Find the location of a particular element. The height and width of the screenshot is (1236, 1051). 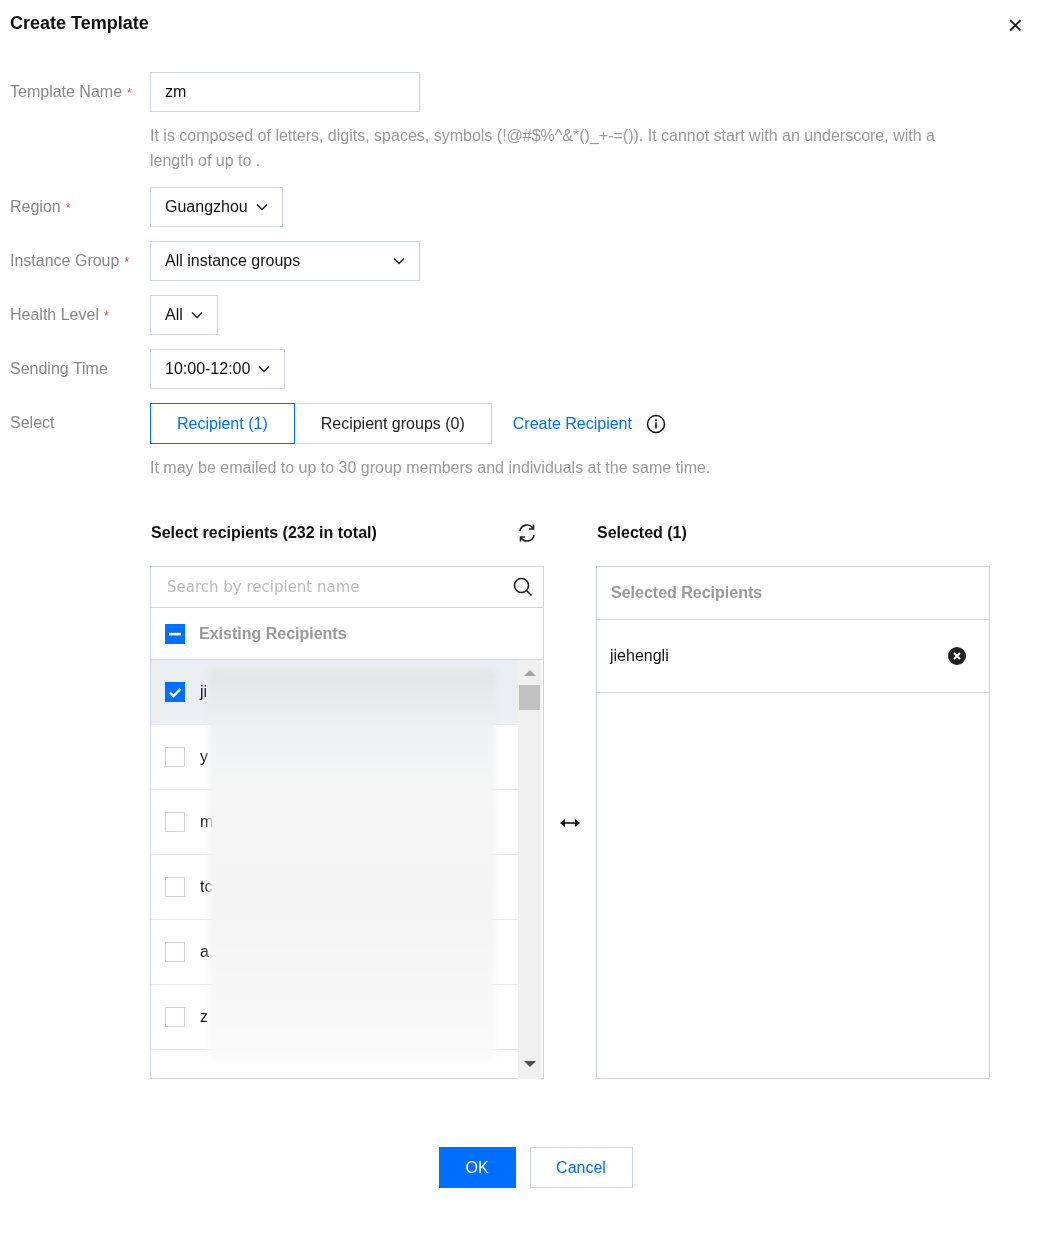

dialog-title: Create Template is located at coordinates (79, 23).